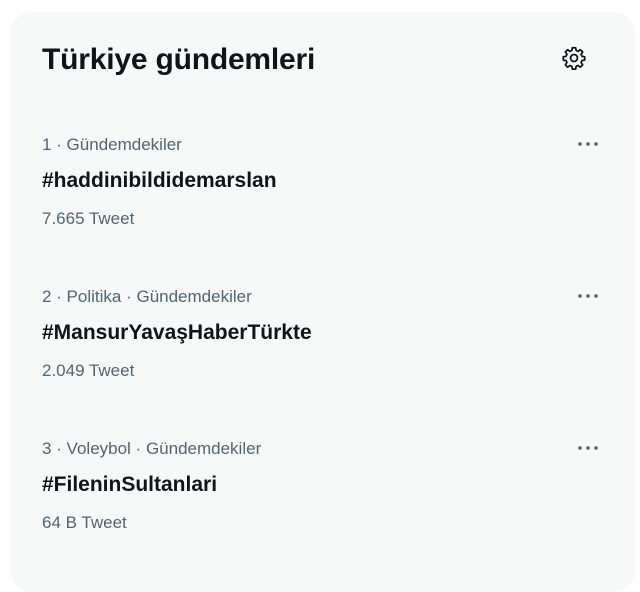  What do you see at coordinates (179, 59) in the screenshot?
I see `page-title: Türkiye gündemleri` at bounding box center [179, 59].